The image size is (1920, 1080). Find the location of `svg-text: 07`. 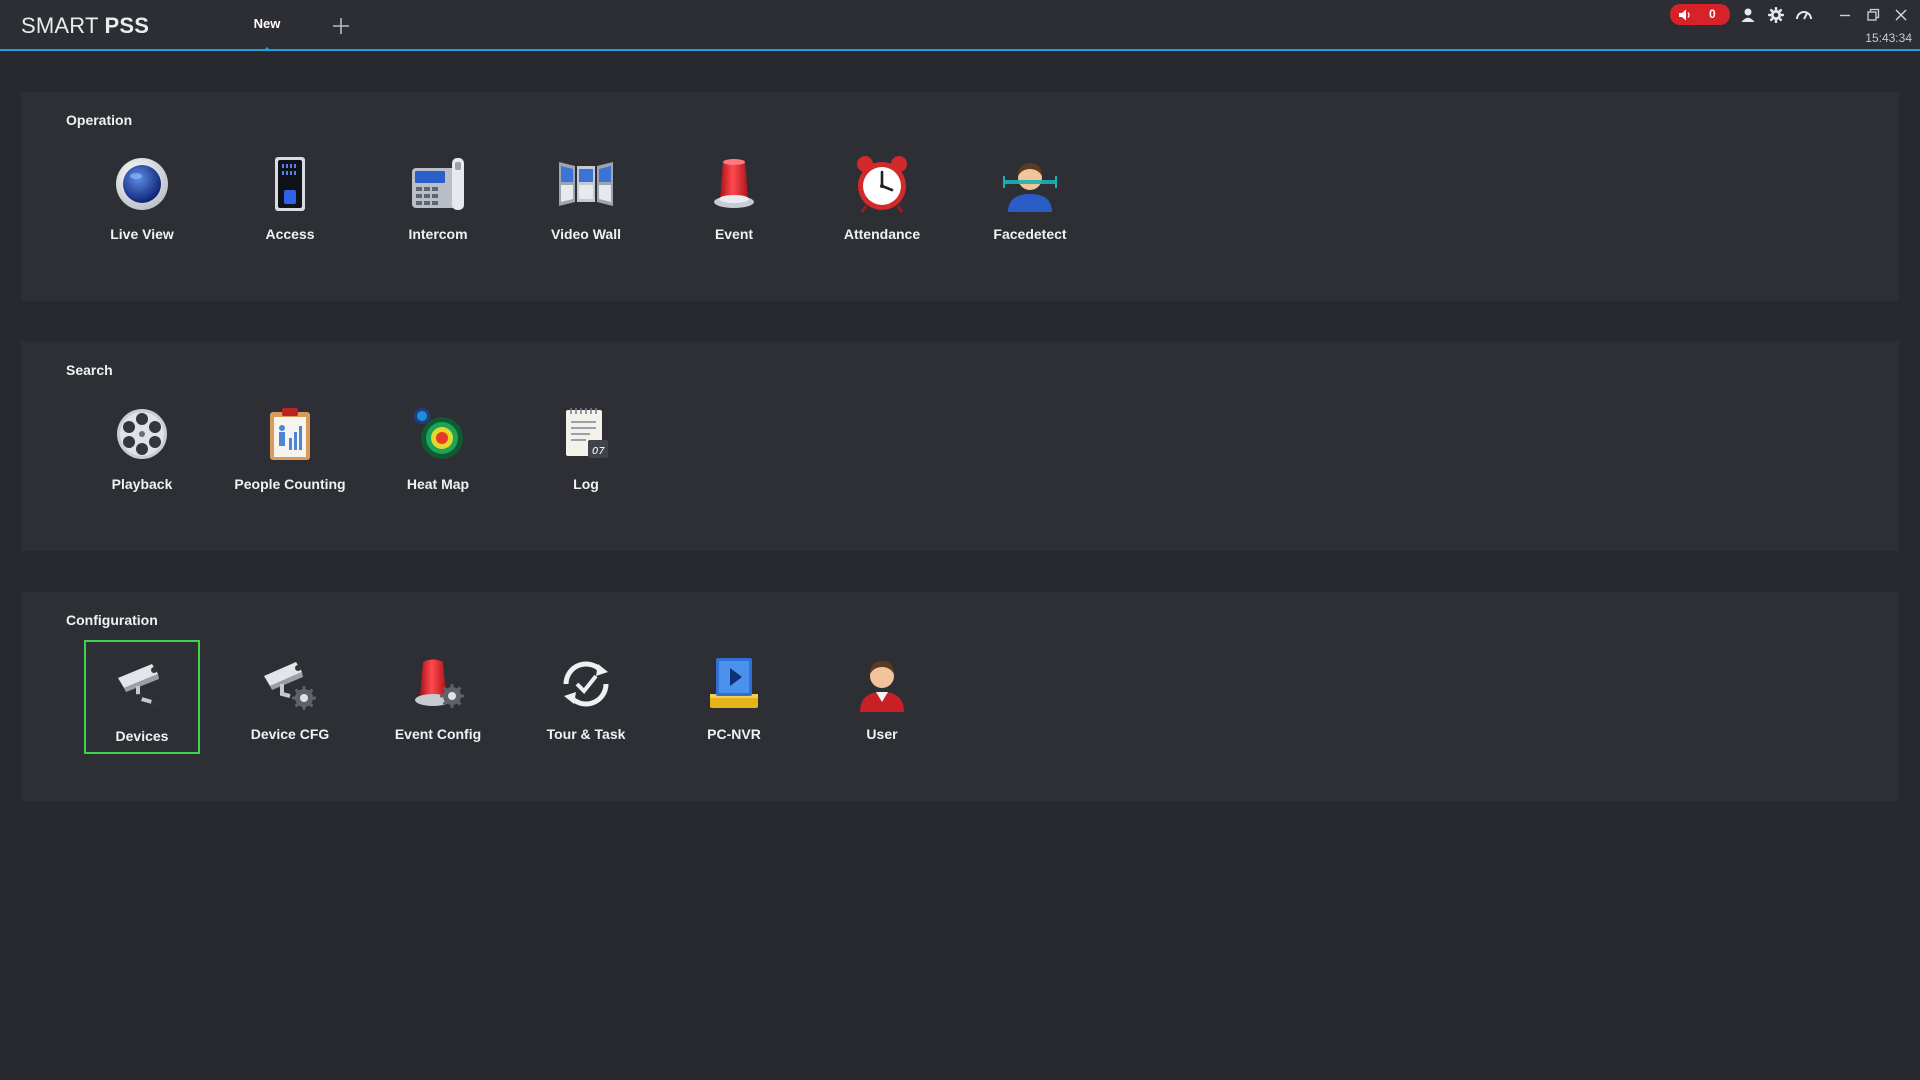

svg-text: 07 is located at coordinates (598, 451).